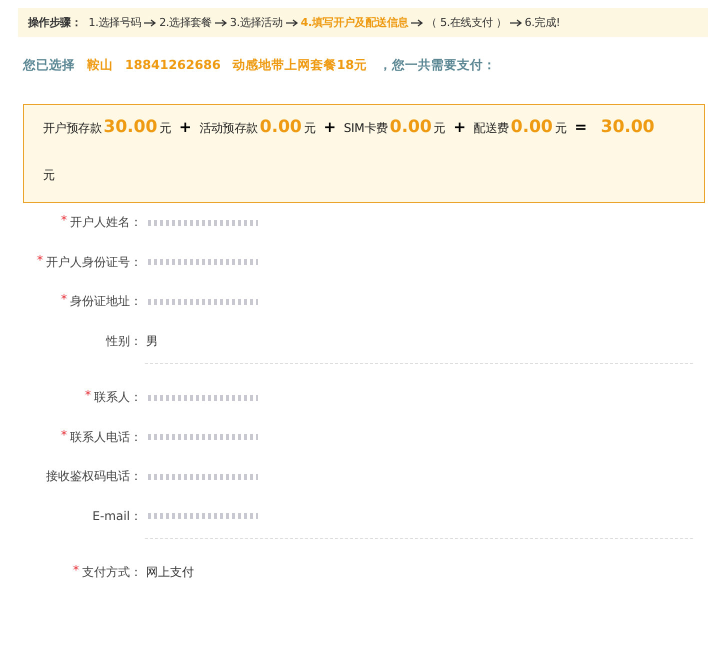  I want to click on field-label: 联系人：, so click(118, 397).